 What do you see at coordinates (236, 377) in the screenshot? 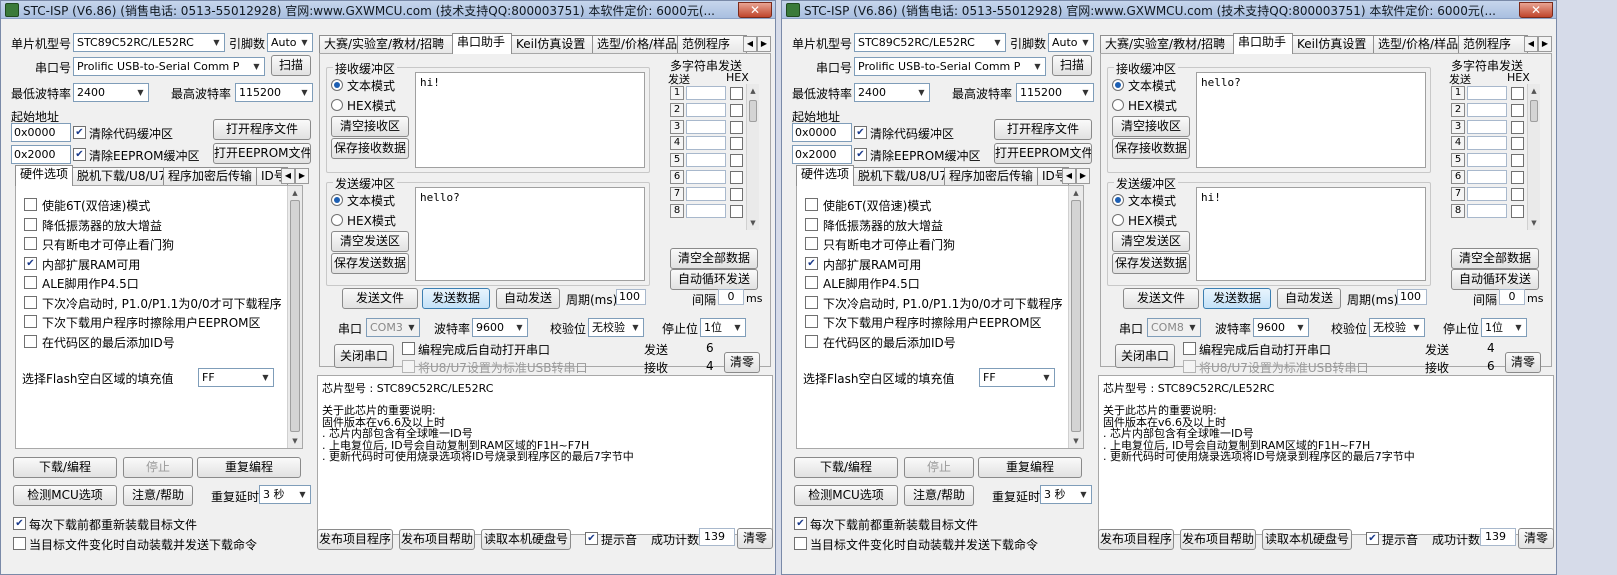
I see `flash-fill-select: FF ▼` at bounding box center [236, 377].